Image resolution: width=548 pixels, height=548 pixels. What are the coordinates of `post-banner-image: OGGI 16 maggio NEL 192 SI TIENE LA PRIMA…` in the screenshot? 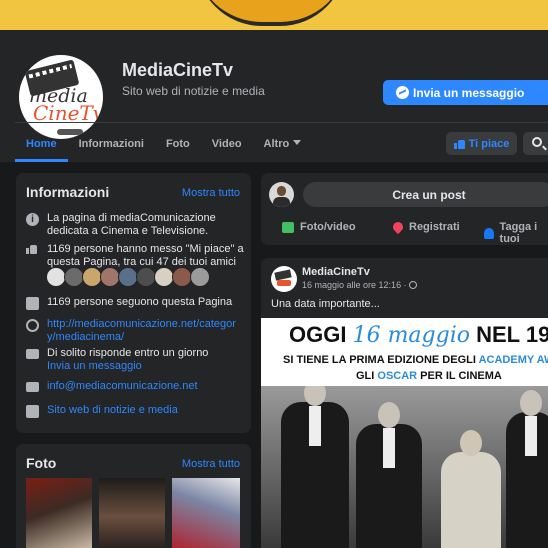 It's located at (404, 352).